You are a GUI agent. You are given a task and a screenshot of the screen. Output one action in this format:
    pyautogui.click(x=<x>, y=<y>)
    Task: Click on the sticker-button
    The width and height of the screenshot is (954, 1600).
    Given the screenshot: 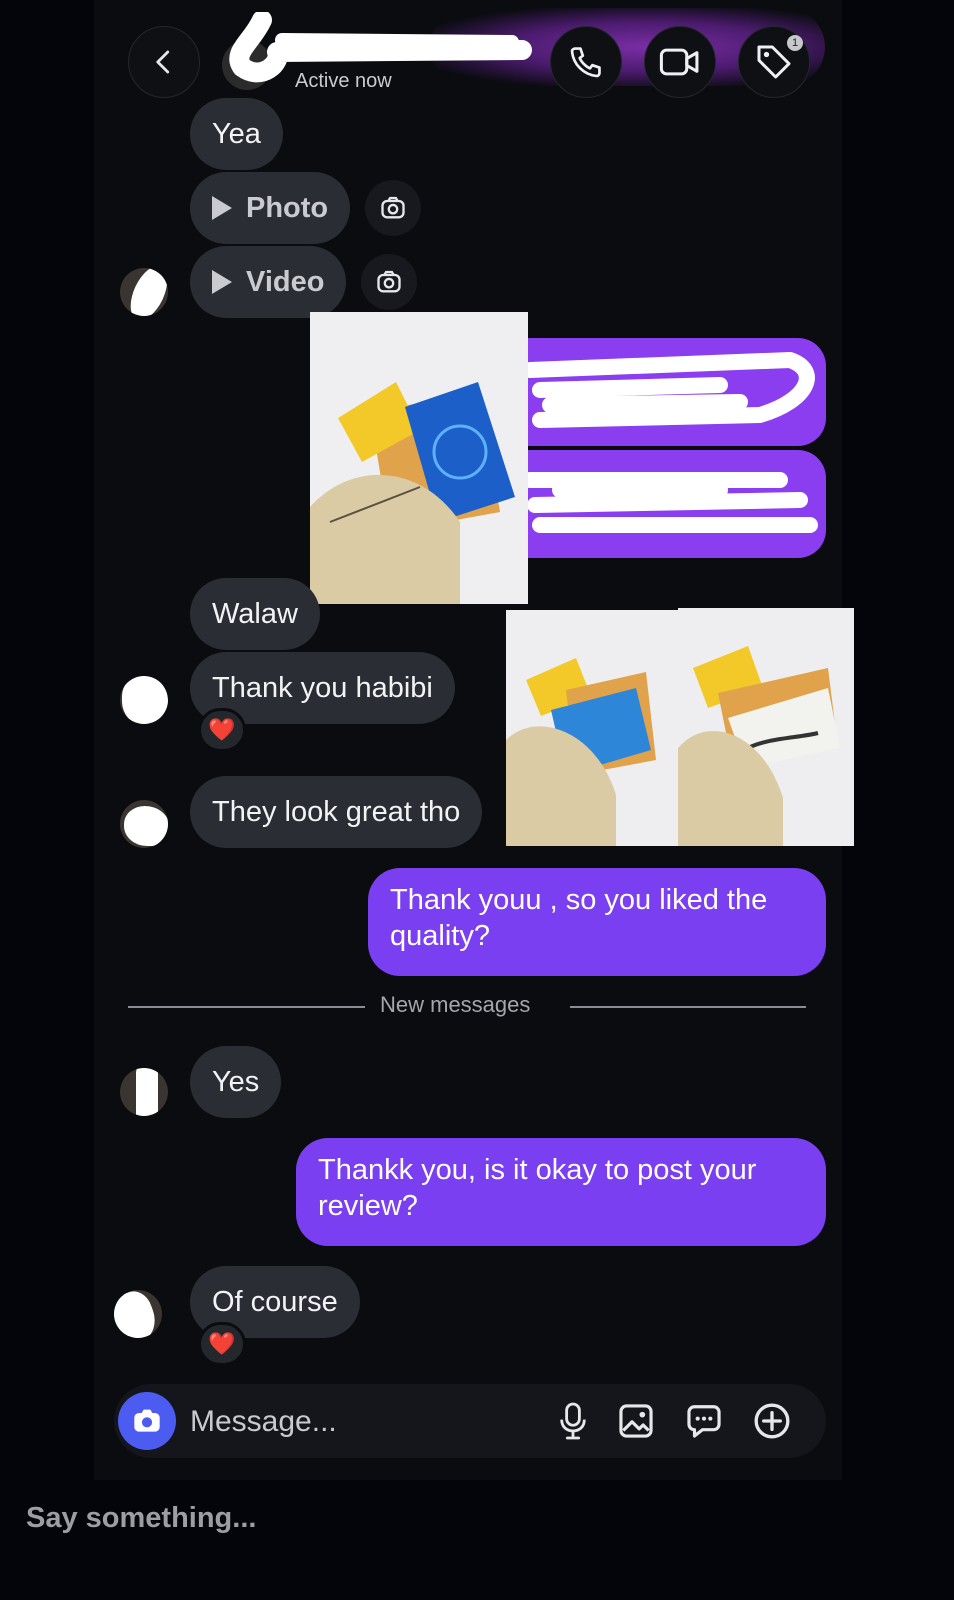 What is the action you would take?
    pyautogui.click(x=704, y=1421)
    